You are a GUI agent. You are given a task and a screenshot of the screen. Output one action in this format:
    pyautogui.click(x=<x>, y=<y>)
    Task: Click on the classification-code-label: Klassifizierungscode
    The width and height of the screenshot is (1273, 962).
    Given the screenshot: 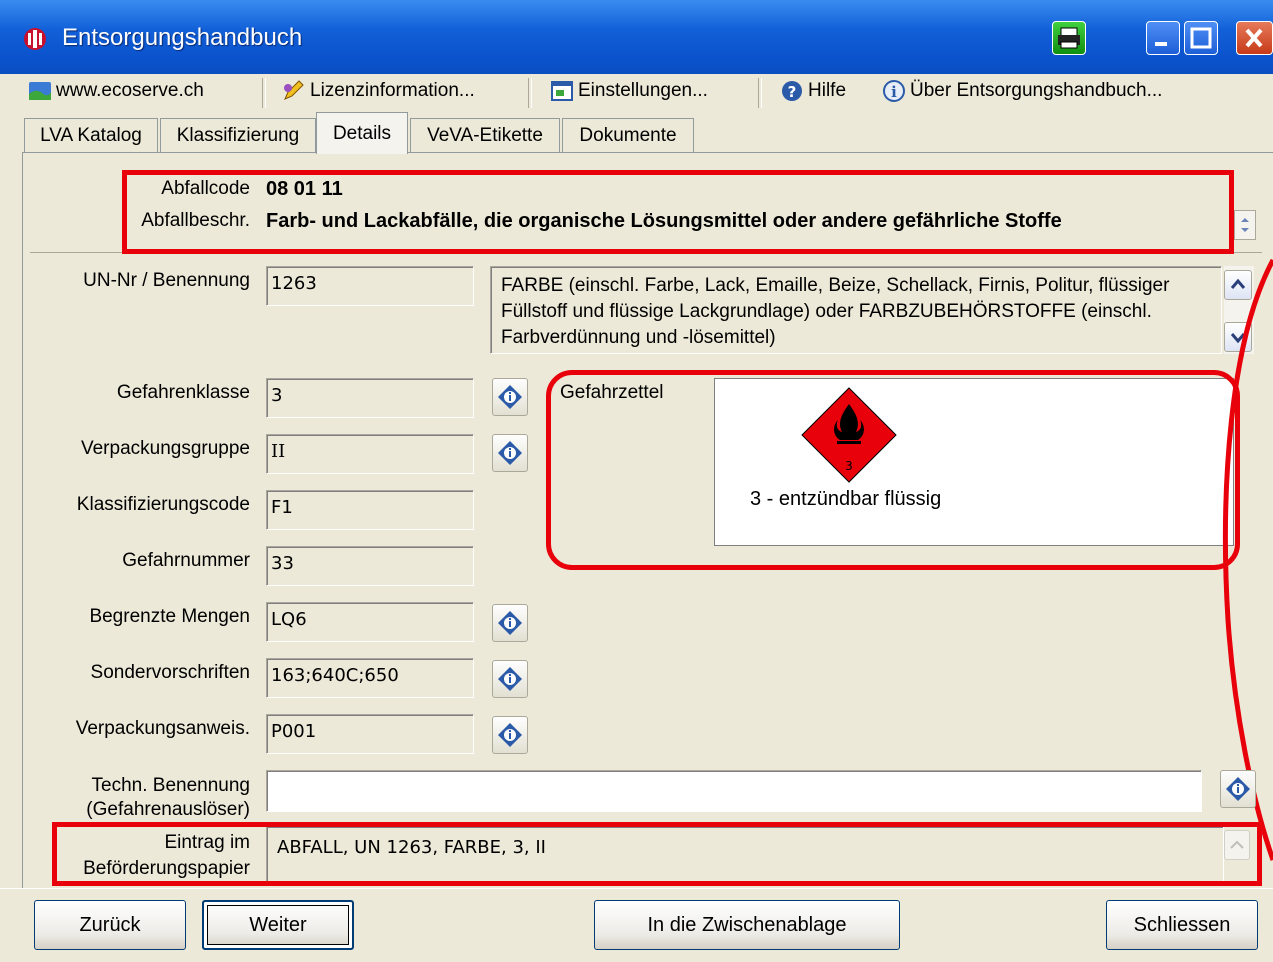 What is the action you would take?
    pyautogui.click(x=163, y=504)
    